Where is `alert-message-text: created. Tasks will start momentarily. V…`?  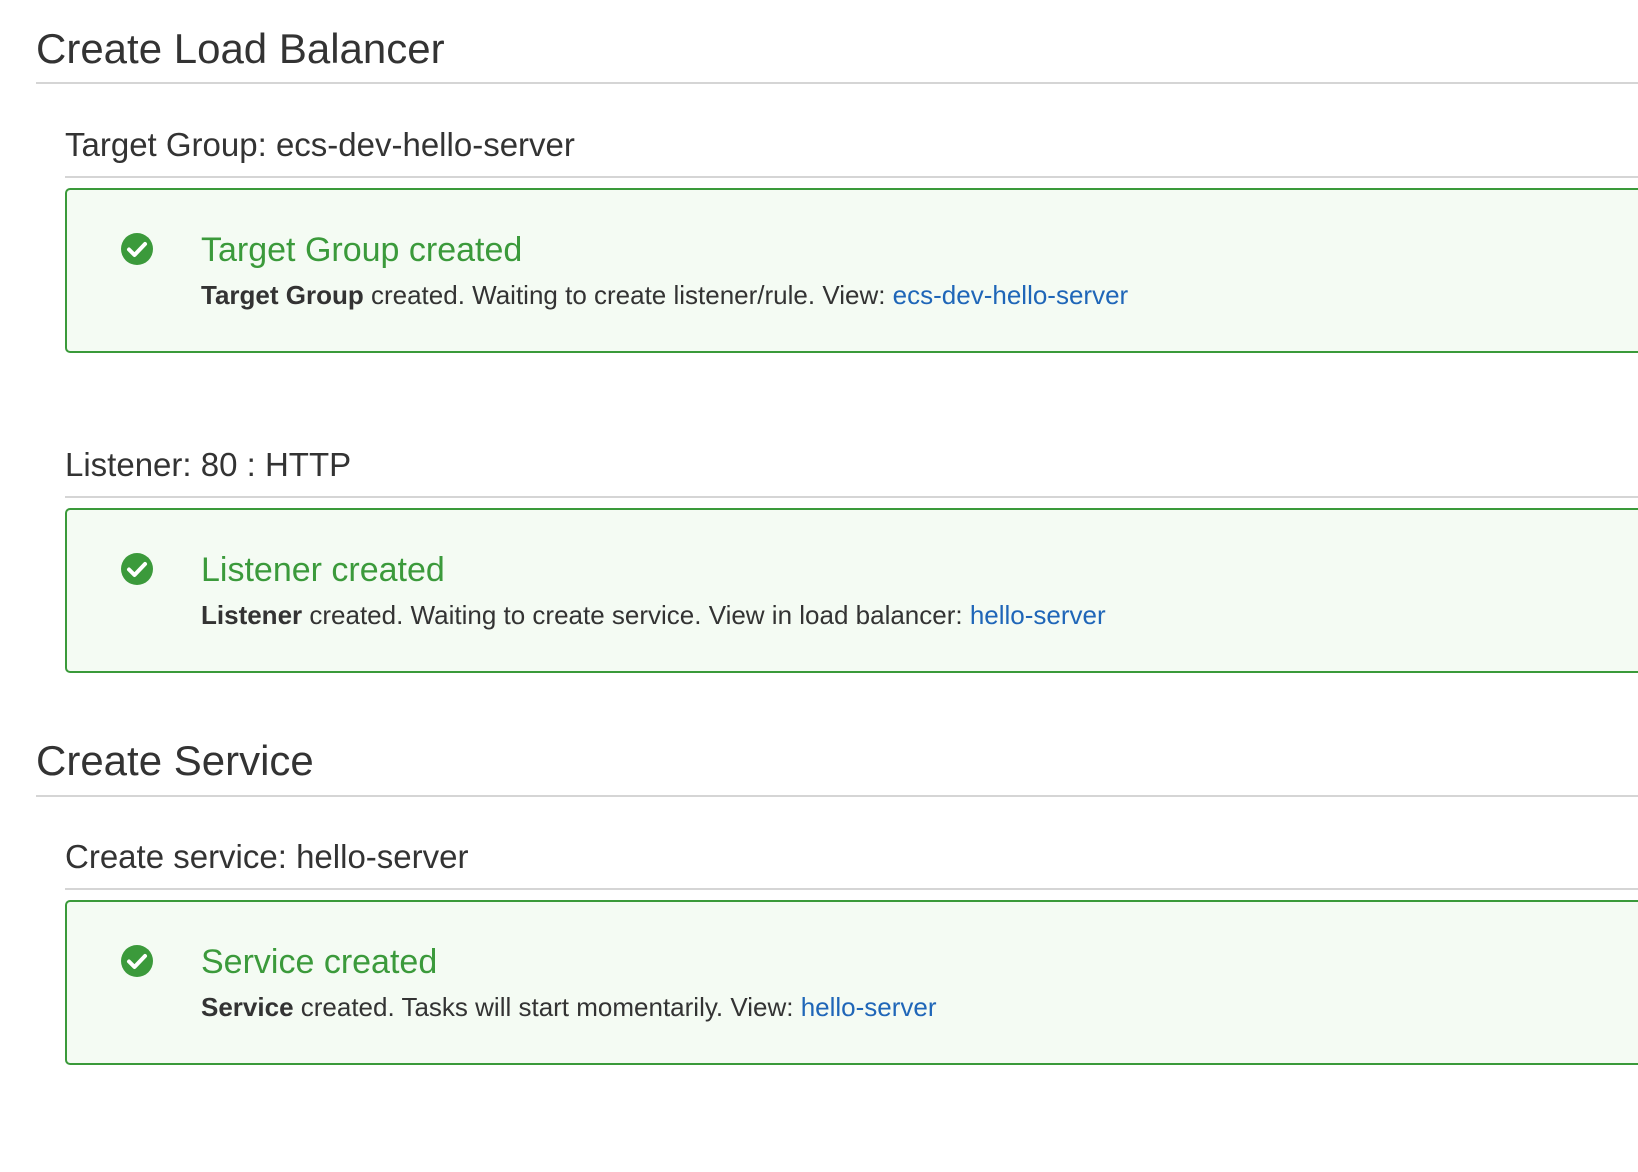
alert-message-text: created. Tasks will start momentarily. V… is located at coordinates (547, 1007).